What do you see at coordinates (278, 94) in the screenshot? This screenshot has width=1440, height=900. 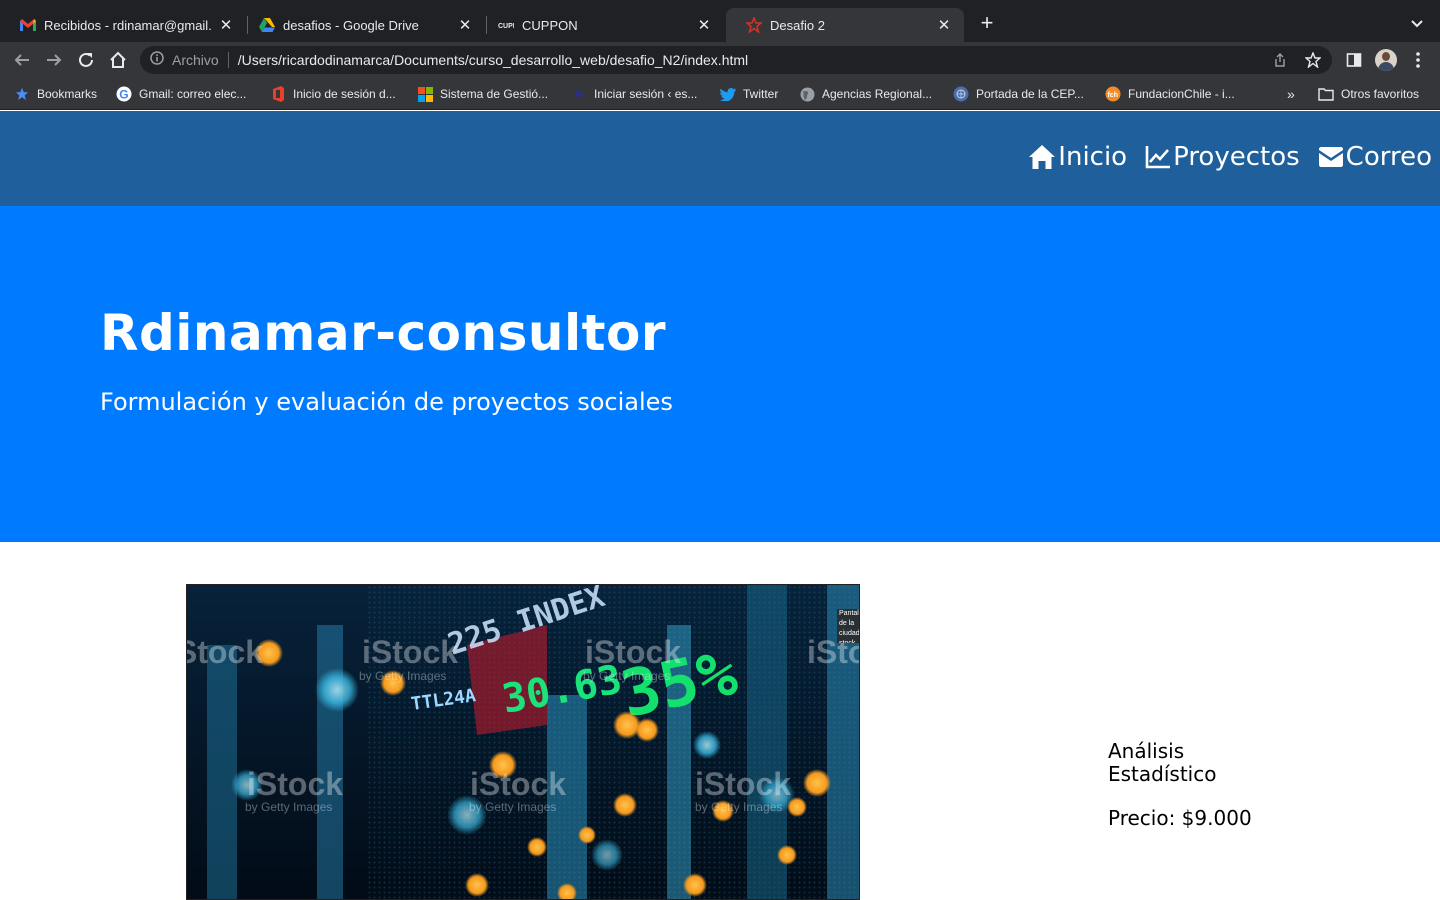 I see `office-icon` at bounding box center [278, 94].